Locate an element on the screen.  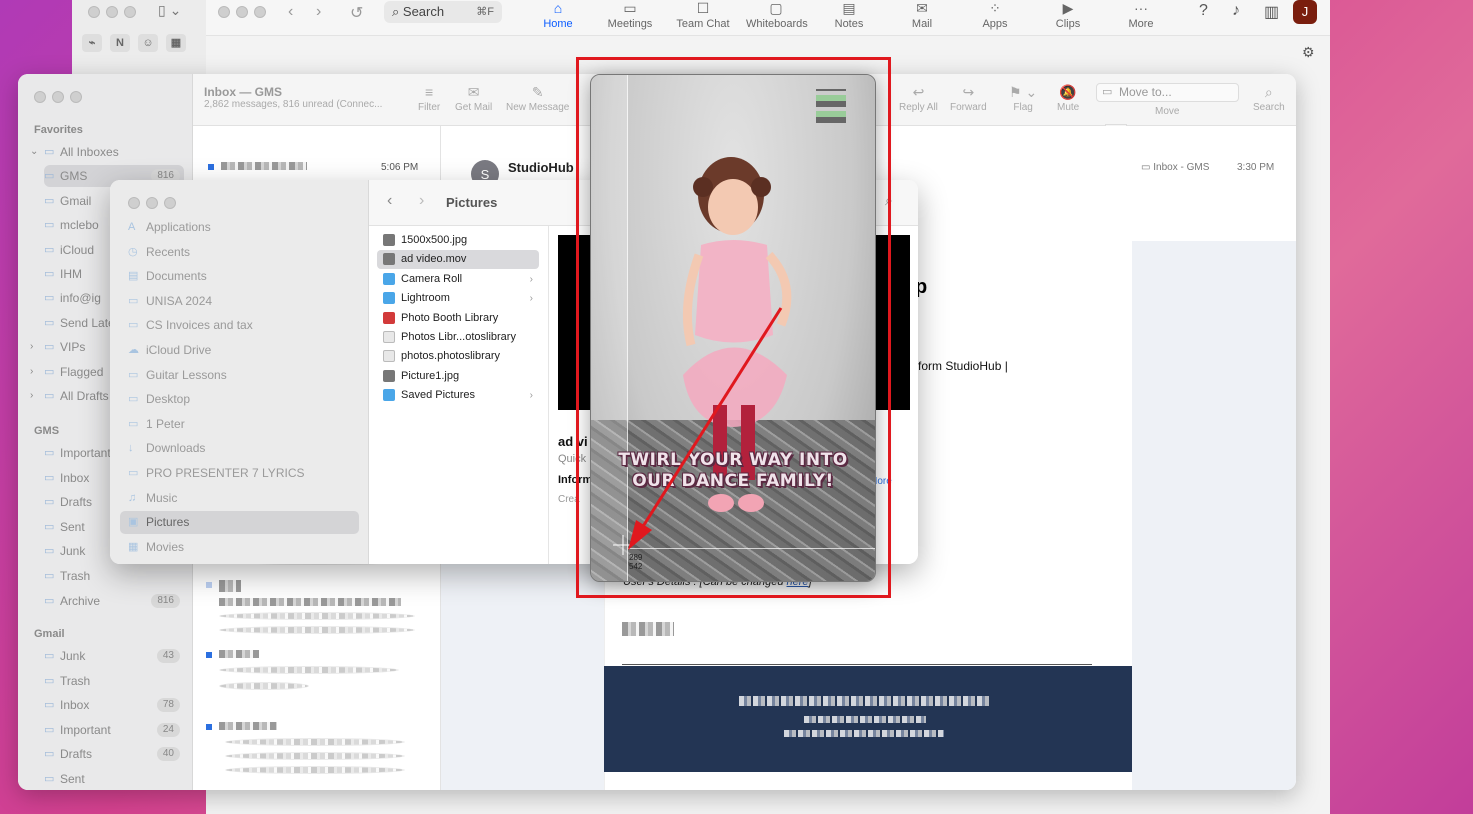
toolbar-icon-1: ⌁ is located at coordinates (92, 43).